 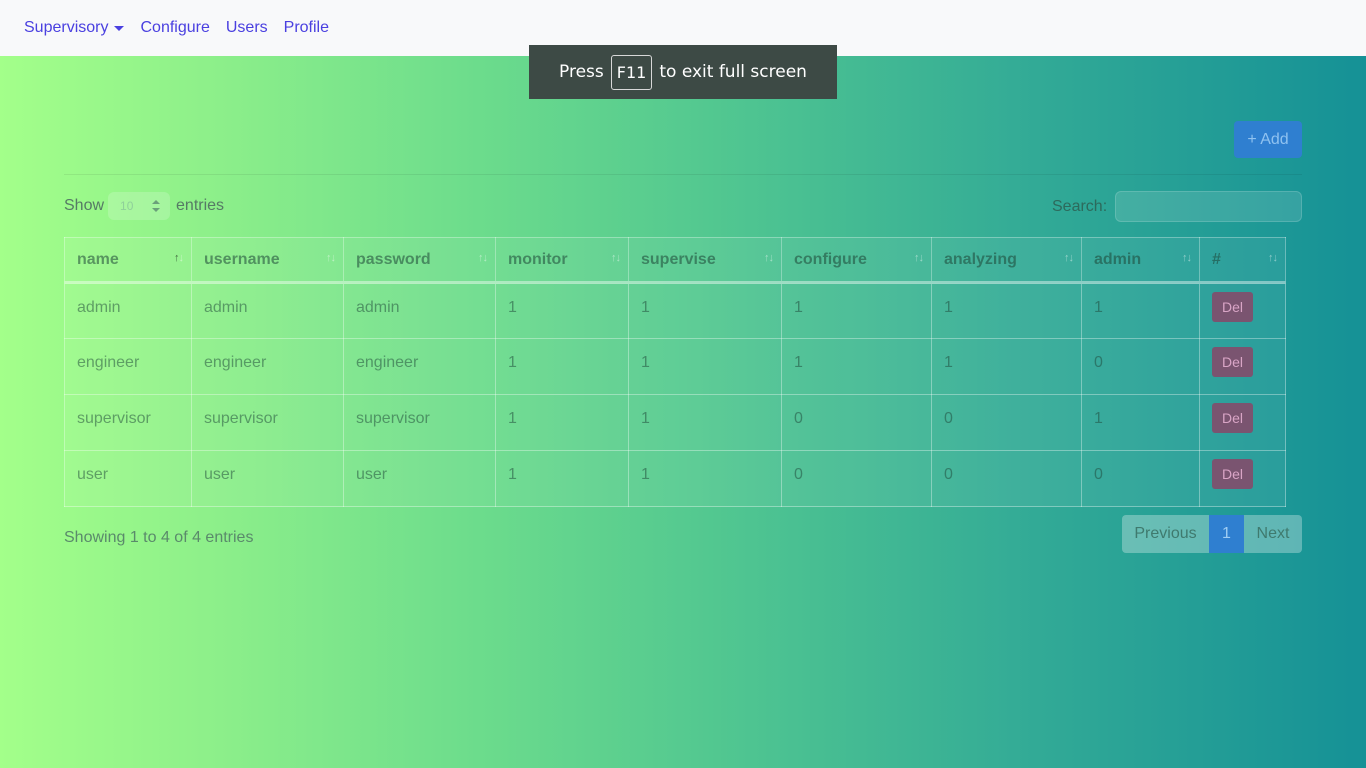 I want to click on next-page-button: Next, so click(x=1273, y=534).